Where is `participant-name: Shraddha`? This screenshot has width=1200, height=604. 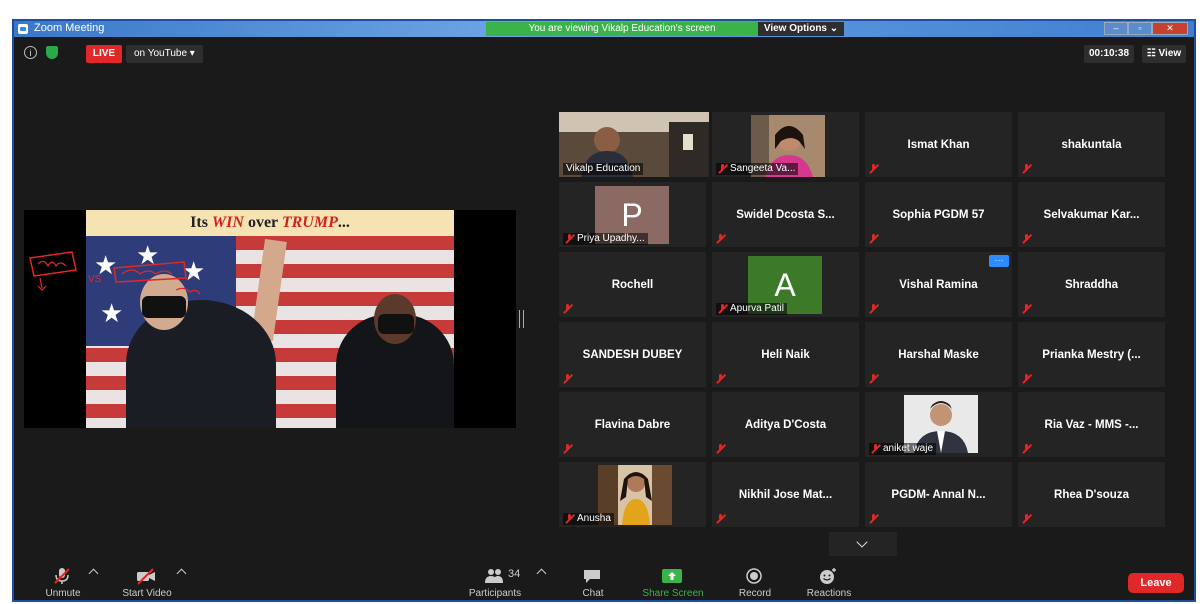 participant-name: Shraddha is located at coordinates (1091, 284).